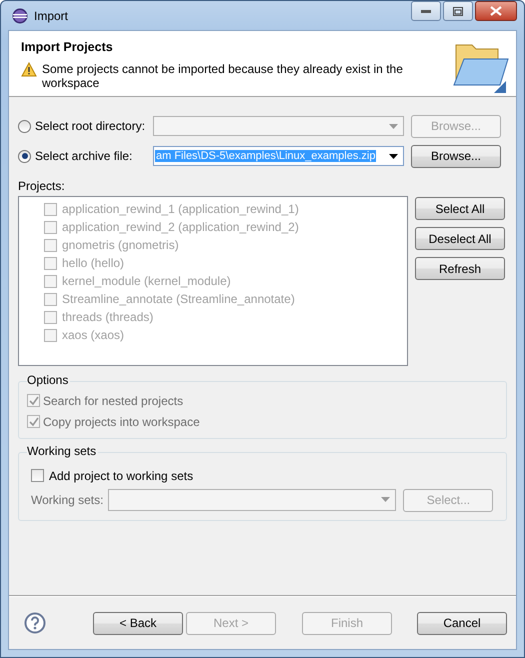 Image resolution: width=525 pixels, height=658 pixels. I want to click on project-name: application_rewind_2 (application_rewind_2), so click(180, 227).